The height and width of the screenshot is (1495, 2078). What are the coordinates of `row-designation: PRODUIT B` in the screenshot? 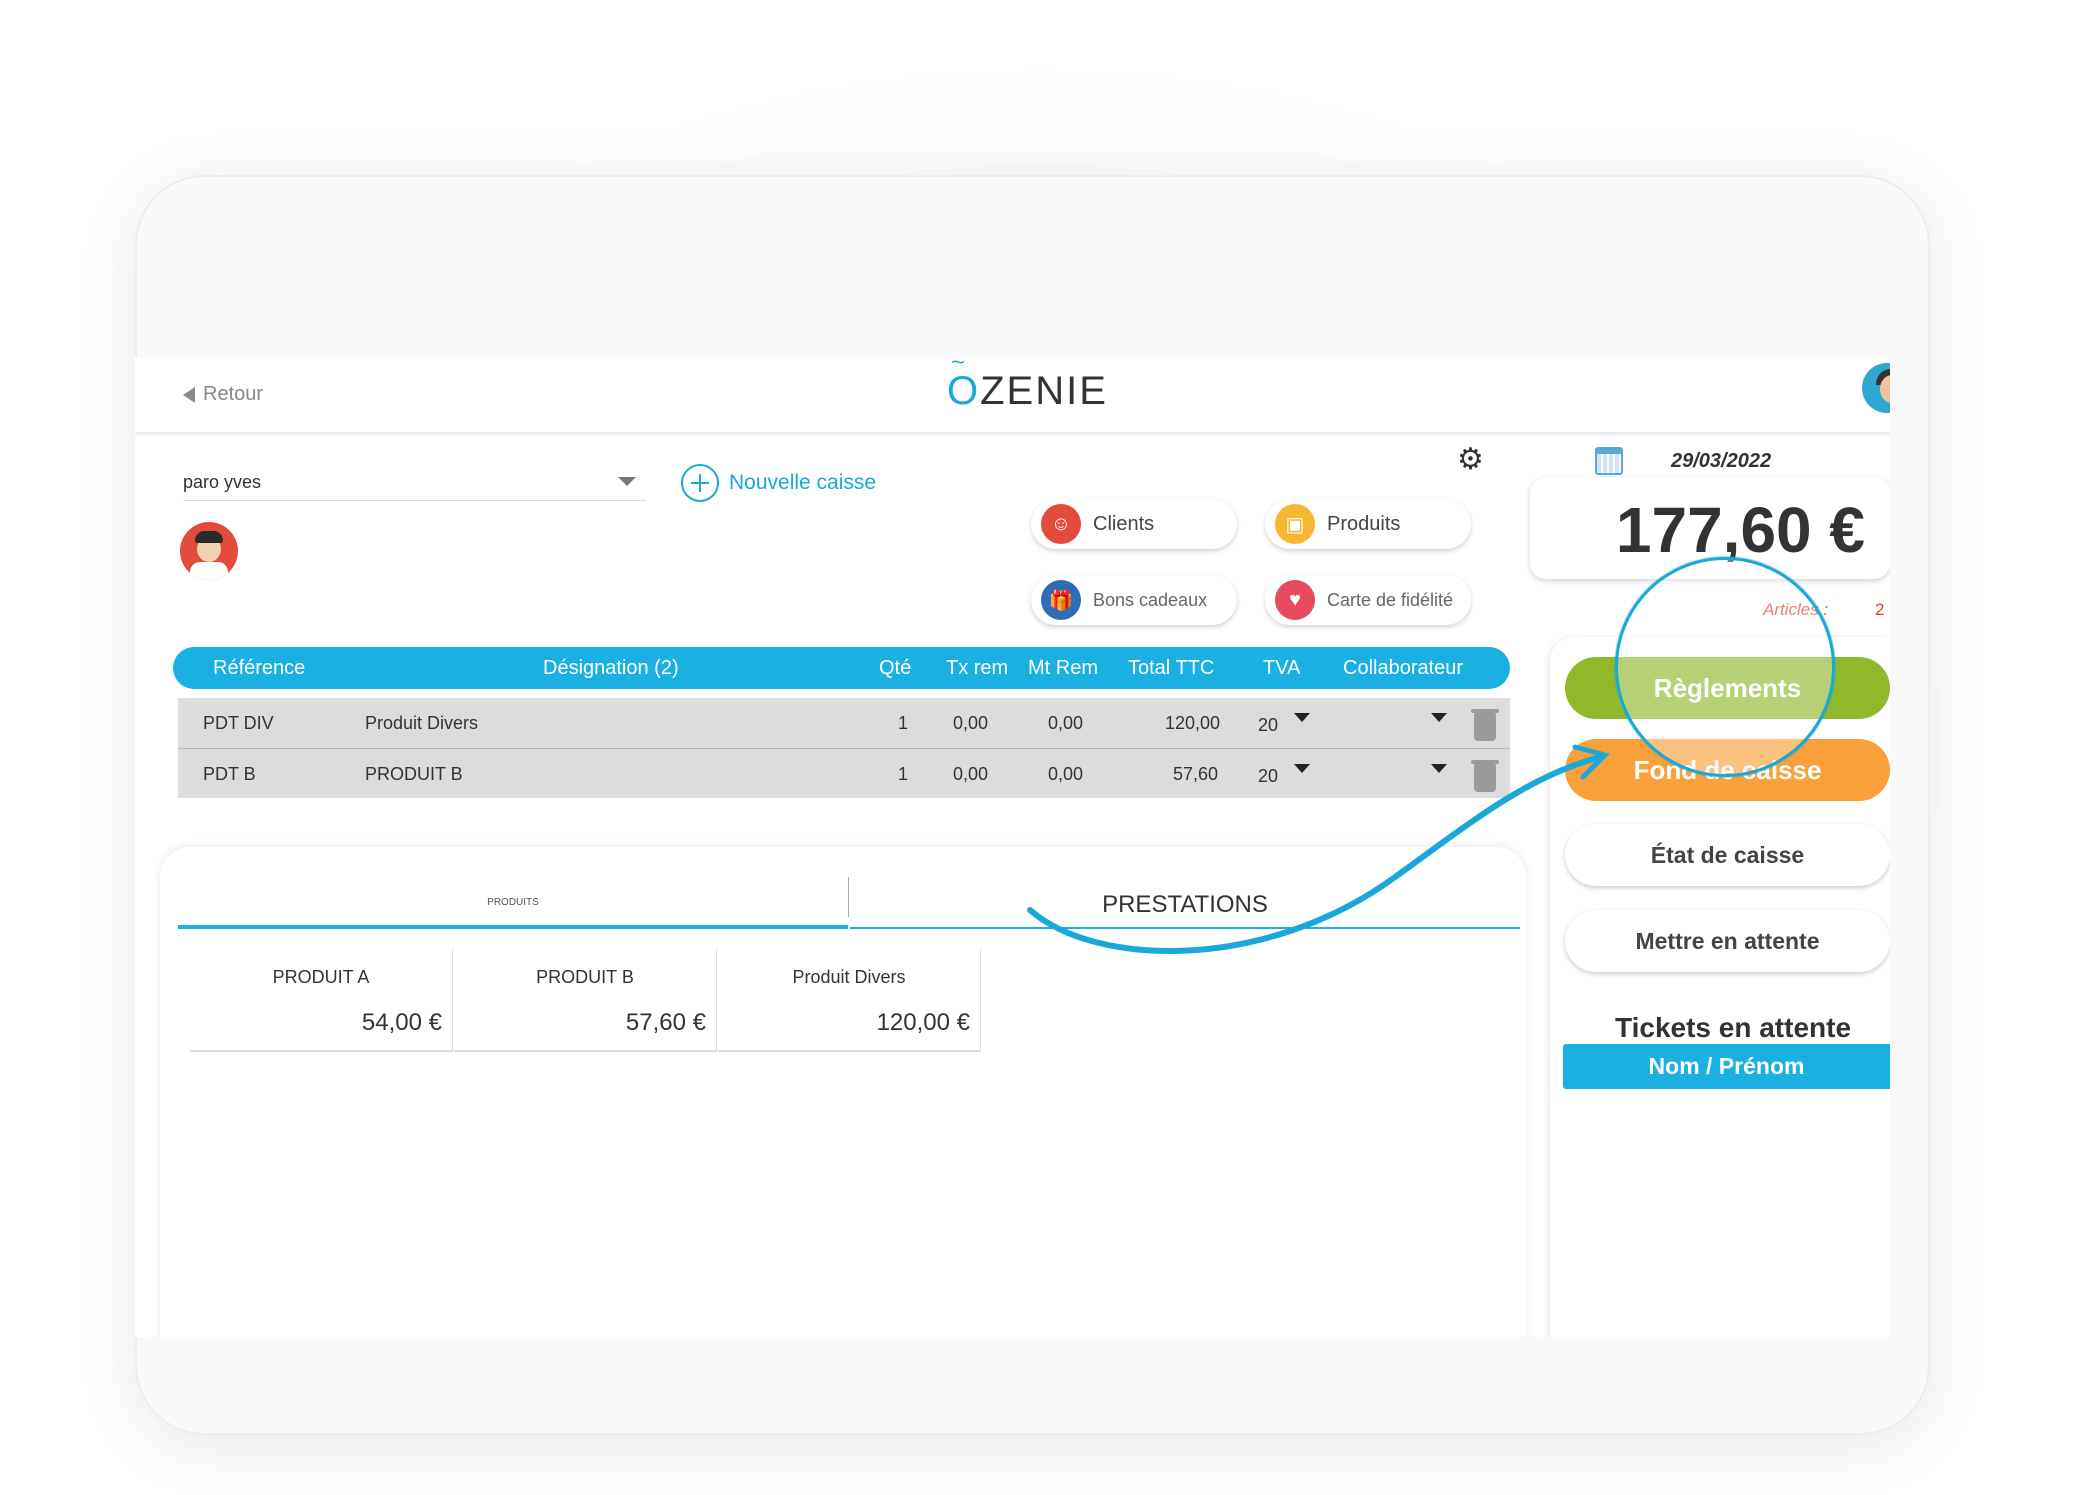 It's located at (414, 774).